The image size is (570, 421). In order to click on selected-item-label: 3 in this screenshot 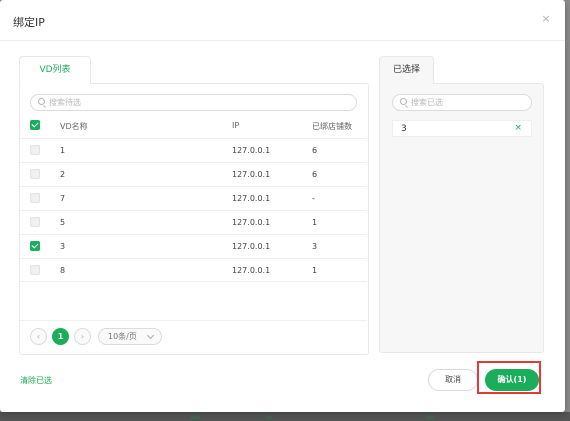, I will do `click(404, 129)`.